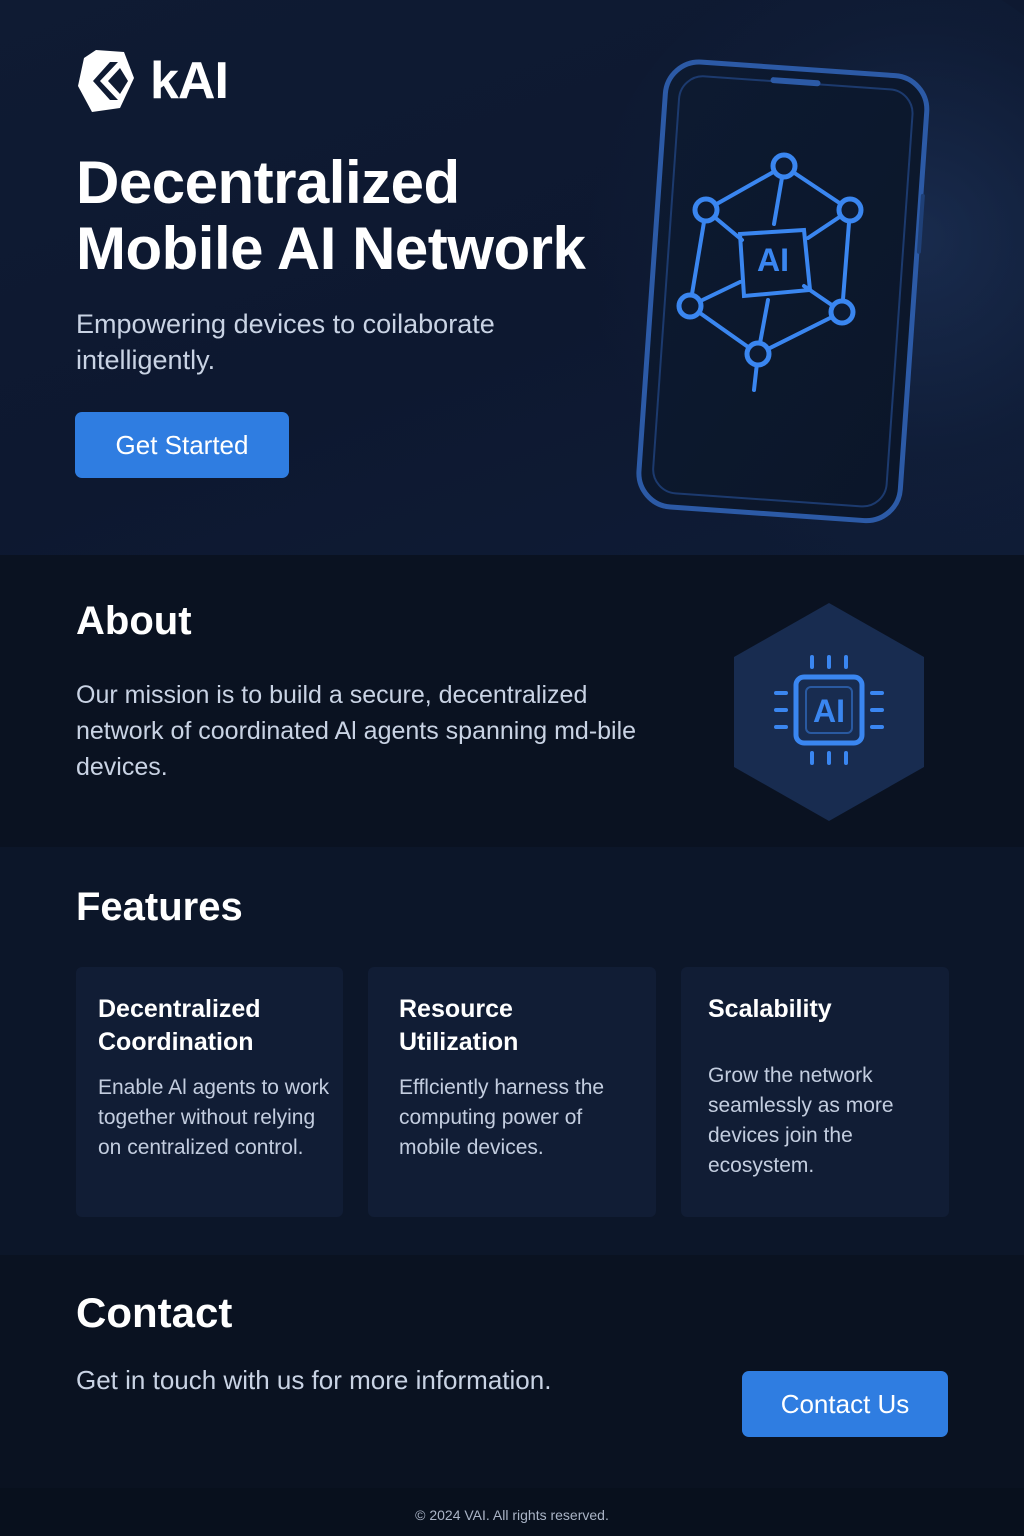  What do you see at coordinates (845, 1404) in the screenshot?
I see `contact-us-button: Contact Us` at bounding box center [845, 1404].